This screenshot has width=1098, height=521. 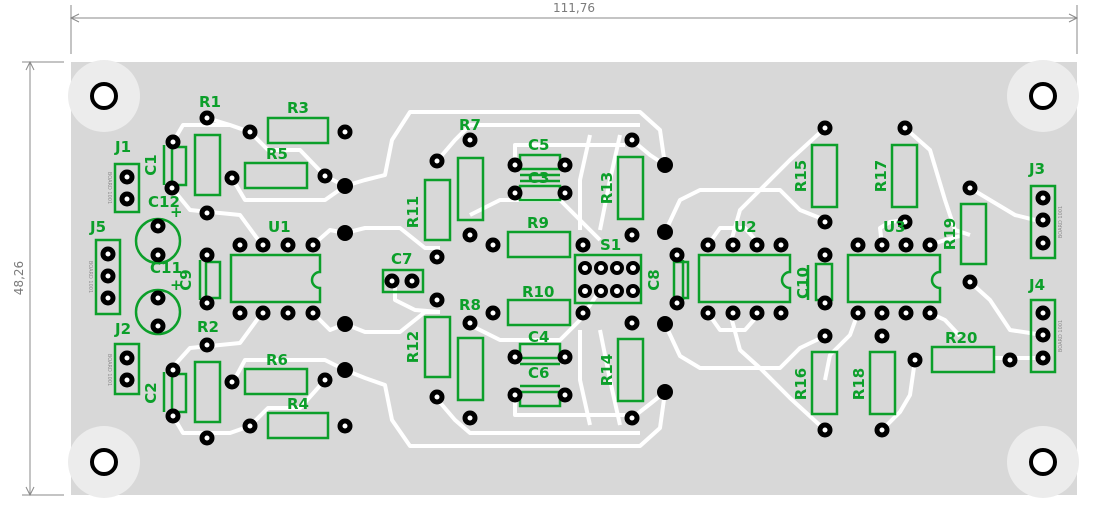 I want to click on label-j2: J2, so click(x=122, y=329).